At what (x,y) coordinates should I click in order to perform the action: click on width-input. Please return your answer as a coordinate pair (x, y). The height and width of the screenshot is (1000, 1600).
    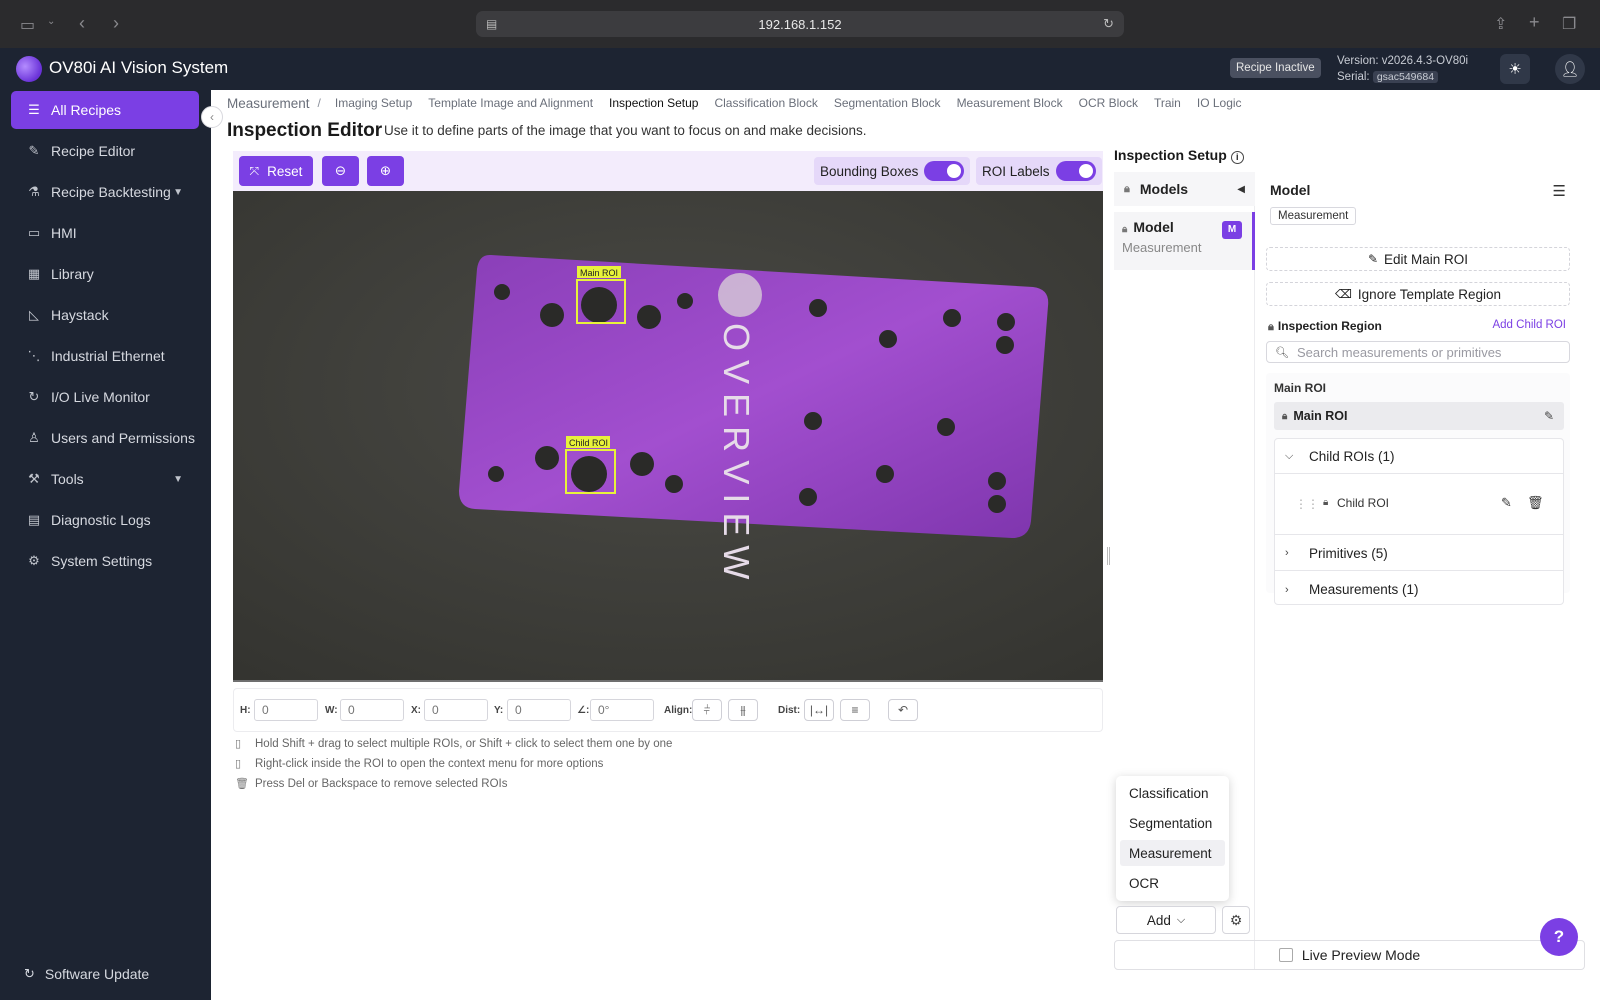
    Looking at the image, I should click on (372, 710).